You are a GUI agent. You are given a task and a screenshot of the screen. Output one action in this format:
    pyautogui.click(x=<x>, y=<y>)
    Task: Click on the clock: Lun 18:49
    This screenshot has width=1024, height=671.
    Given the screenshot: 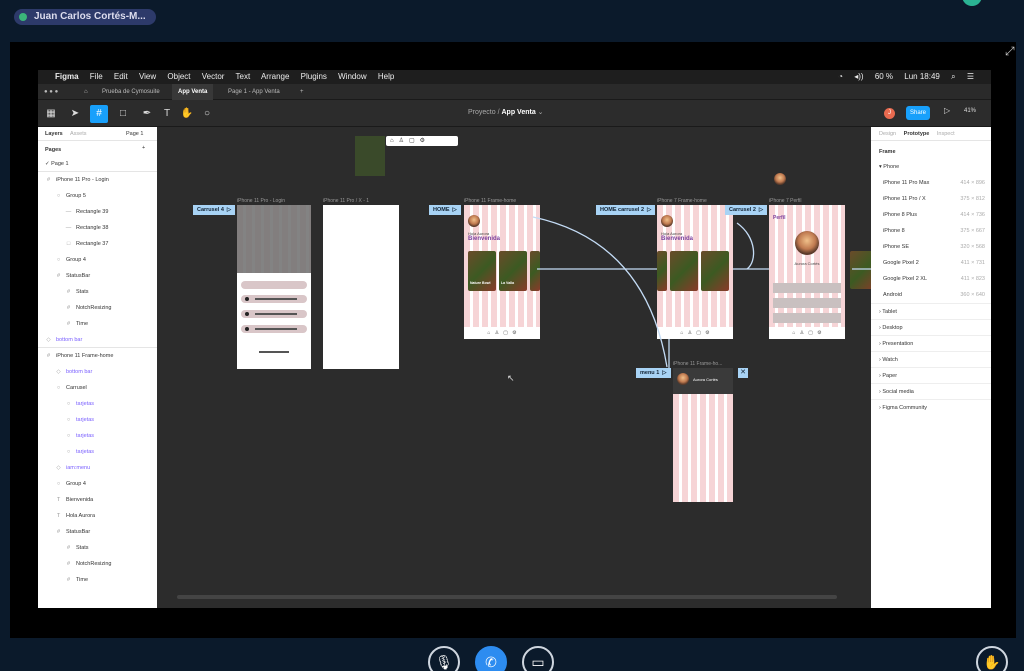 What is the action you would take?
    pyautogui.click(x=922, y=76)
    